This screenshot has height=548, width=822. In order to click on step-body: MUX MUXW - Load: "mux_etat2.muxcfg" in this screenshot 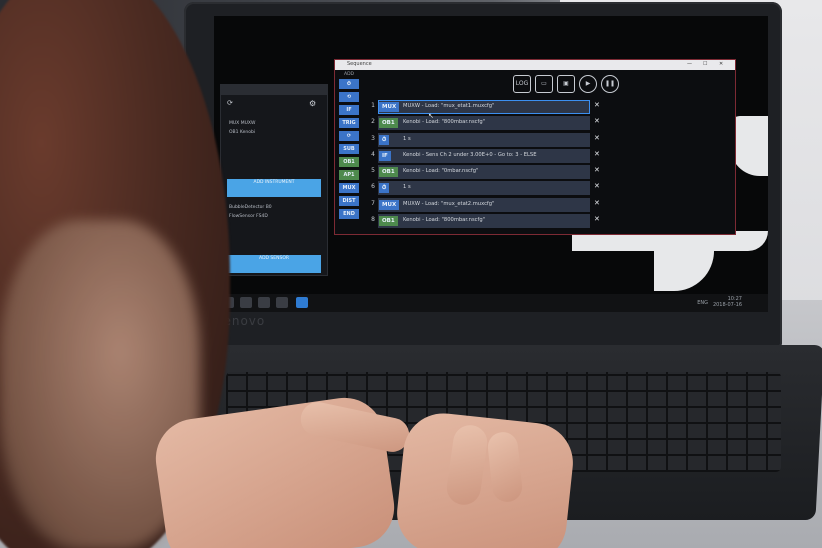, I will do `click(484, 204)`.